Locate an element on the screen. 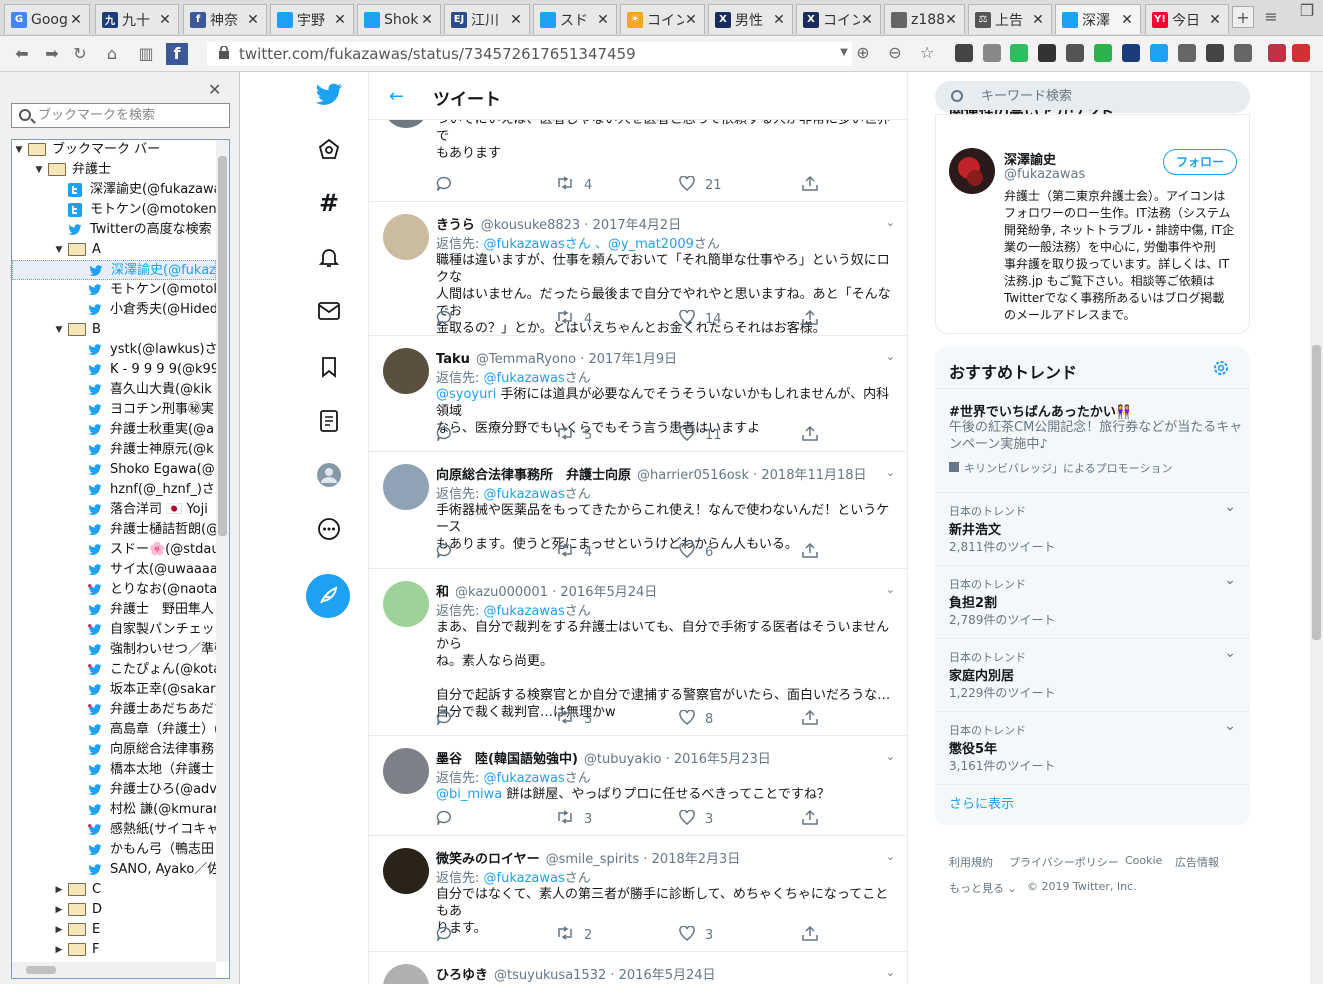 This screenshot has height=984, width=1323. author-name: 和 is located at coordinates (442, 592).